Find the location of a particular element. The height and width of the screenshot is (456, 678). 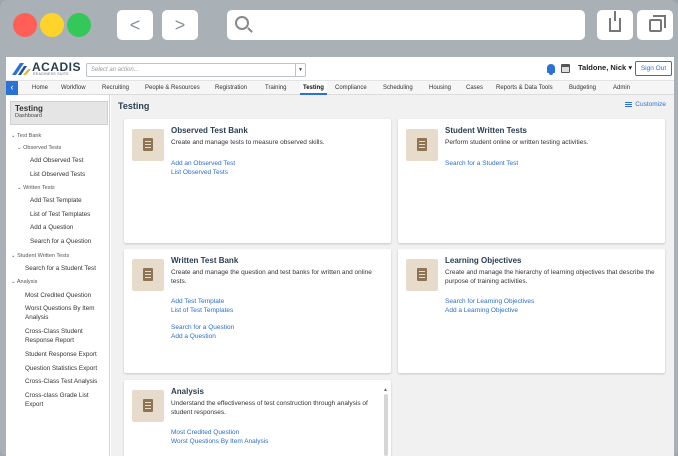

card-title: Analysis is located at coordinates (187, 391).